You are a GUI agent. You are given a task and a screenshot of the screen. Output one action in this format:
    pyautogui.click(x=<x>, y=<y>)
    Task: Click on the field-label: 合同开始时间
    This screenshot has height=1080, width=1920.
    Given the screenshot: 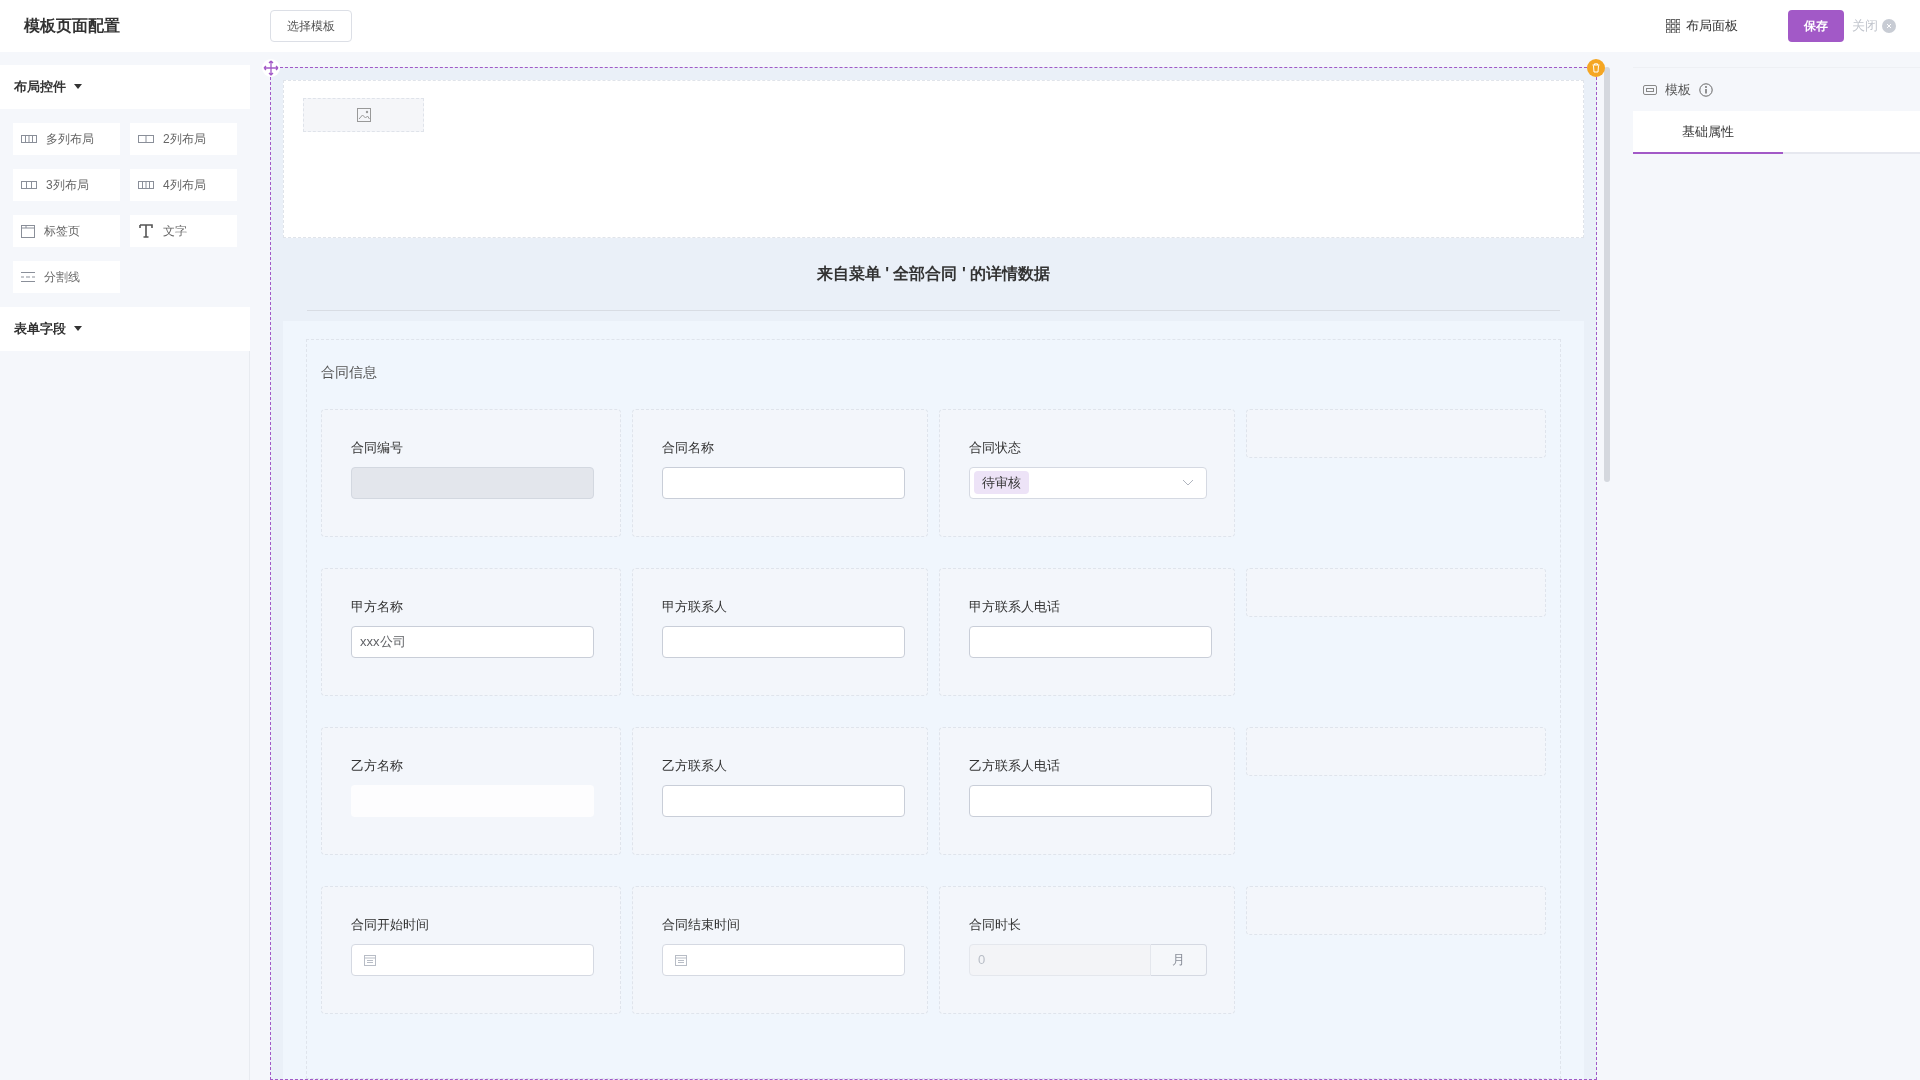 What is the action you would take?
    pyautogui.click(x=390, y=925)
    